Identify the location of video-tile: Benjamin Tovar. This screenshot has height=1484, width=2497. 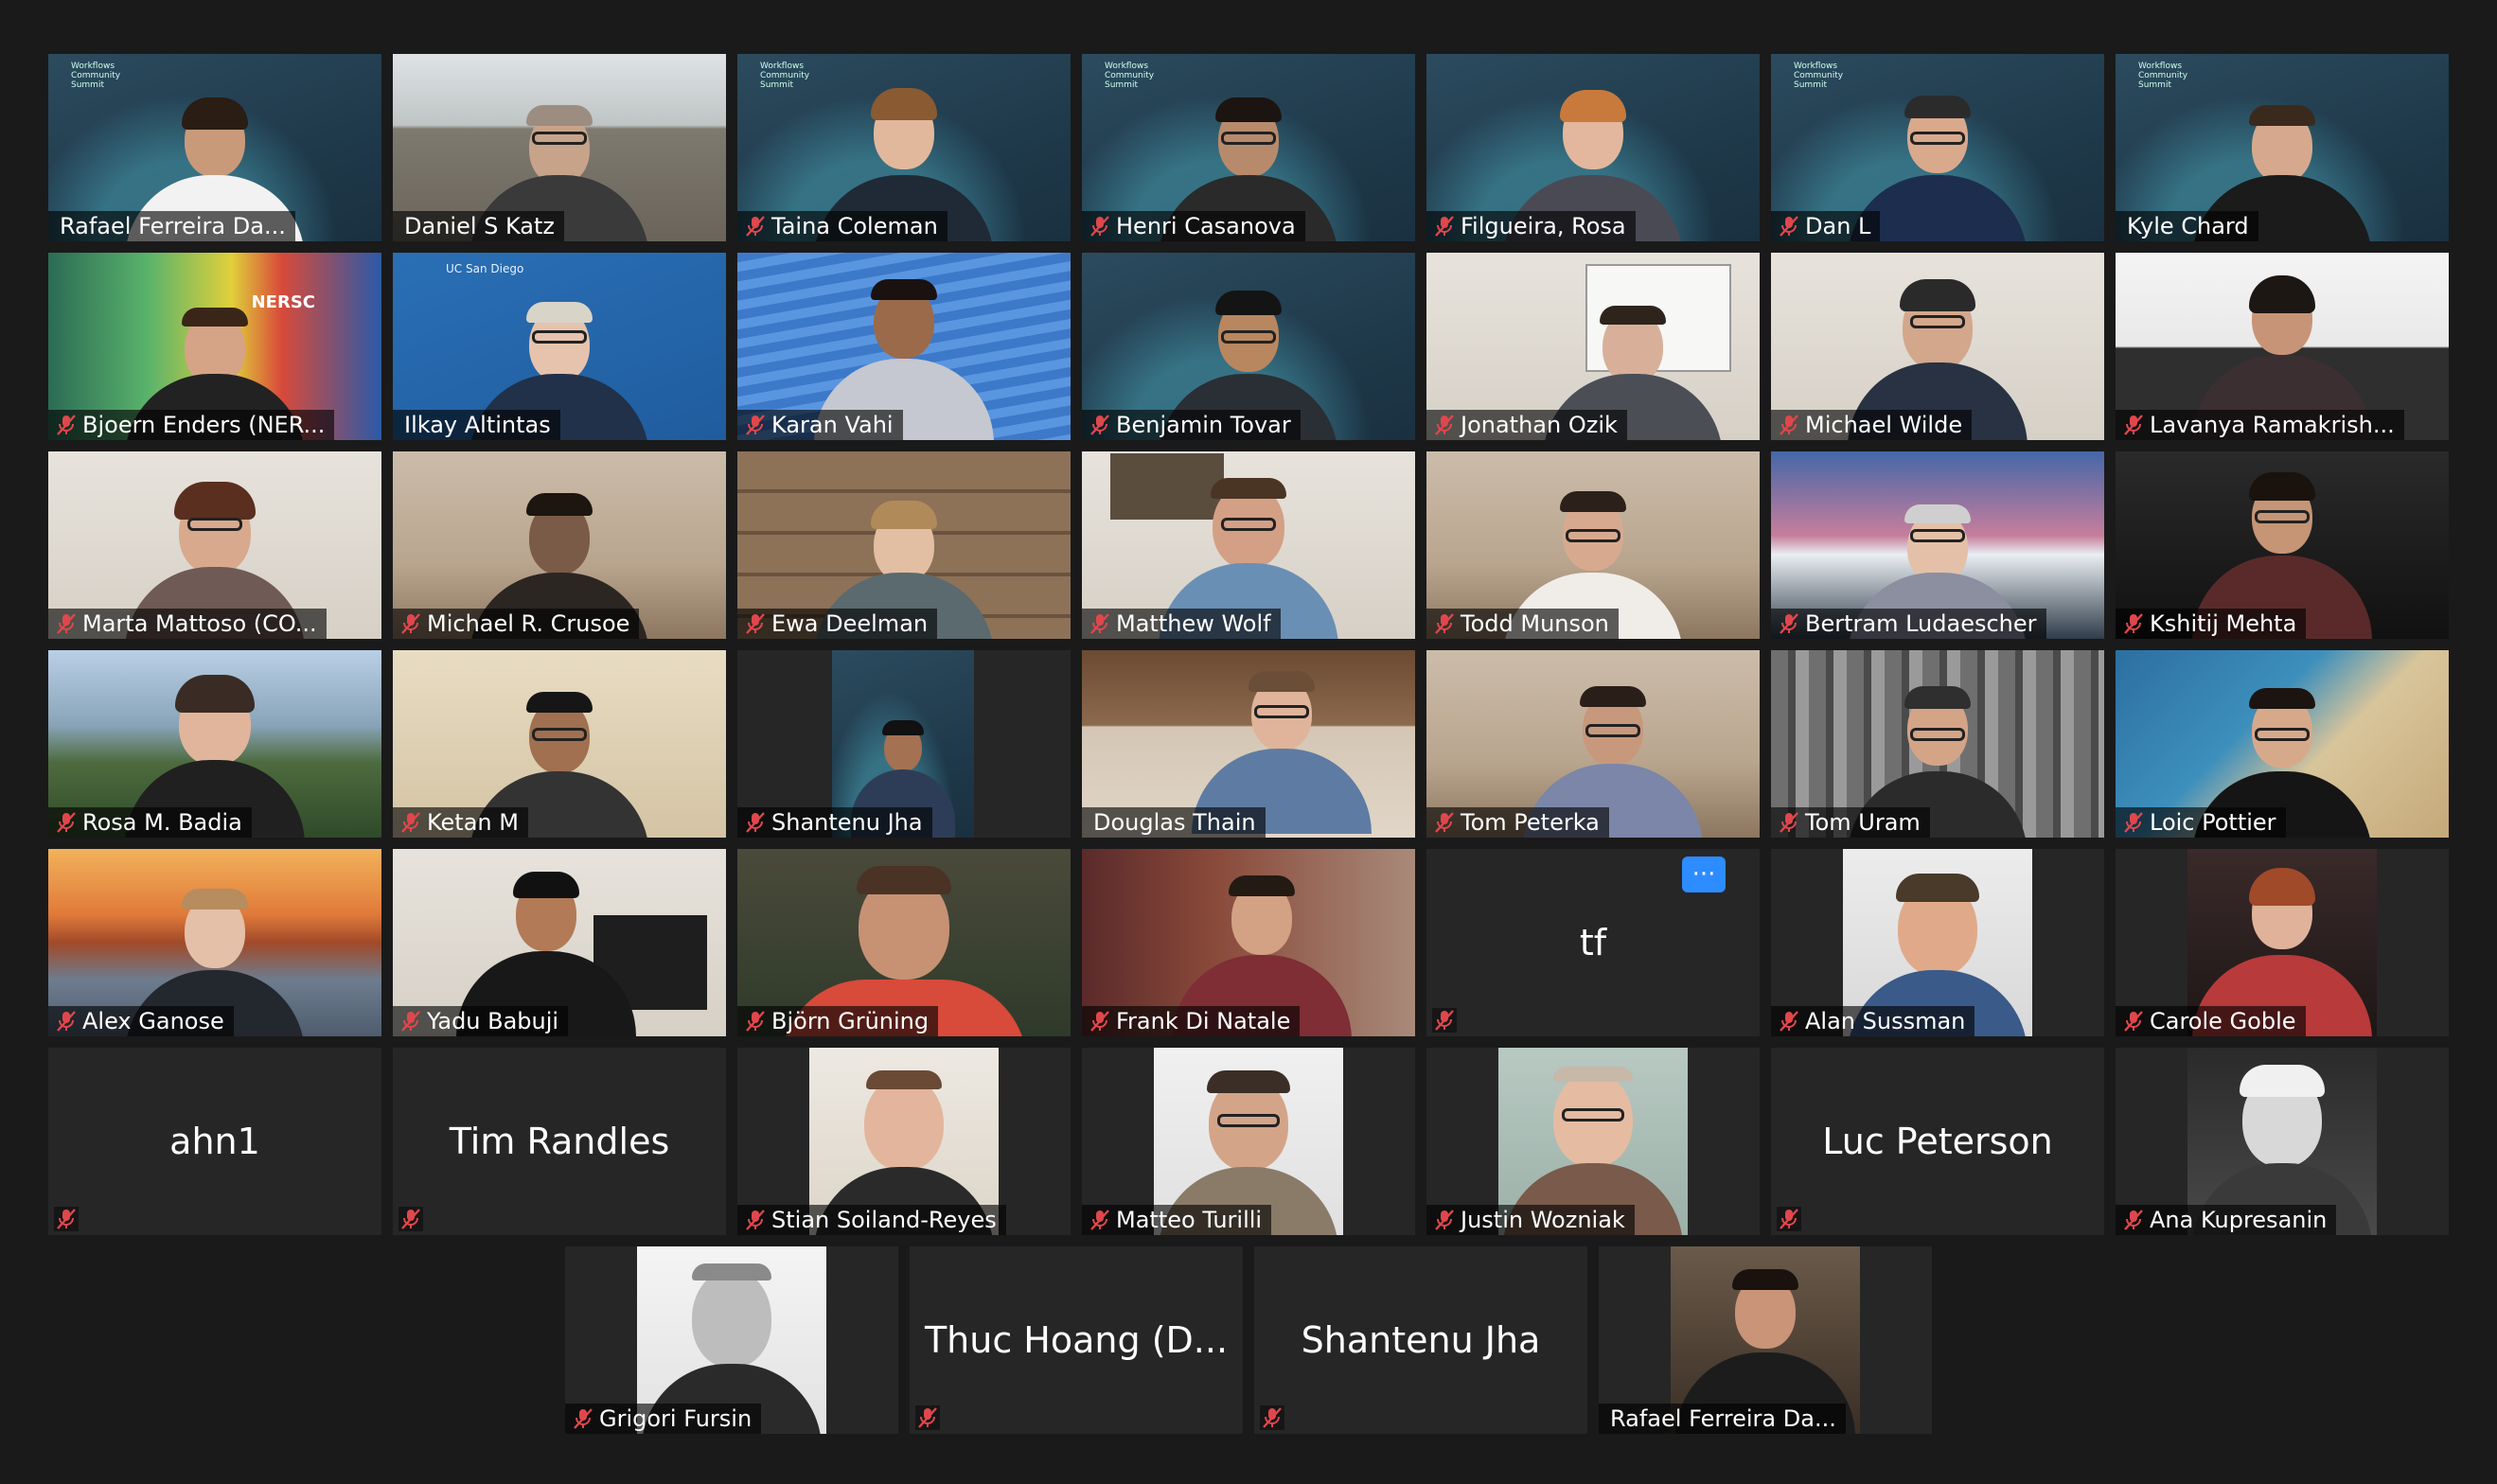
(1248, 346).